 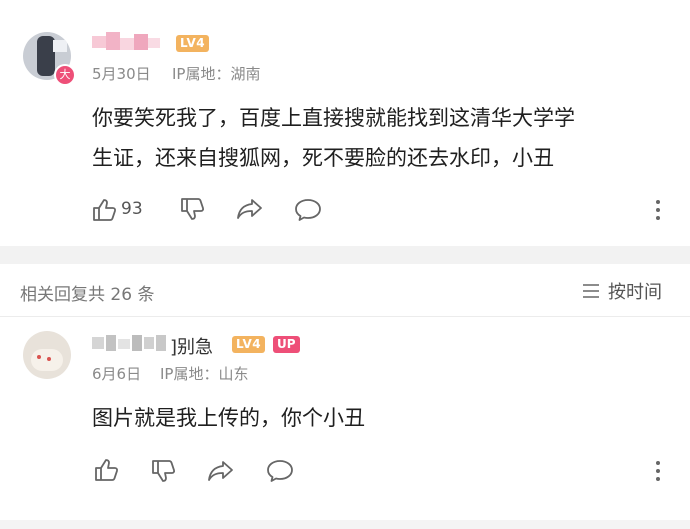 What do you see at coordinates (132, 209) in the screenshot?
I see `like-count: 93` at bounding box center [132, 209].